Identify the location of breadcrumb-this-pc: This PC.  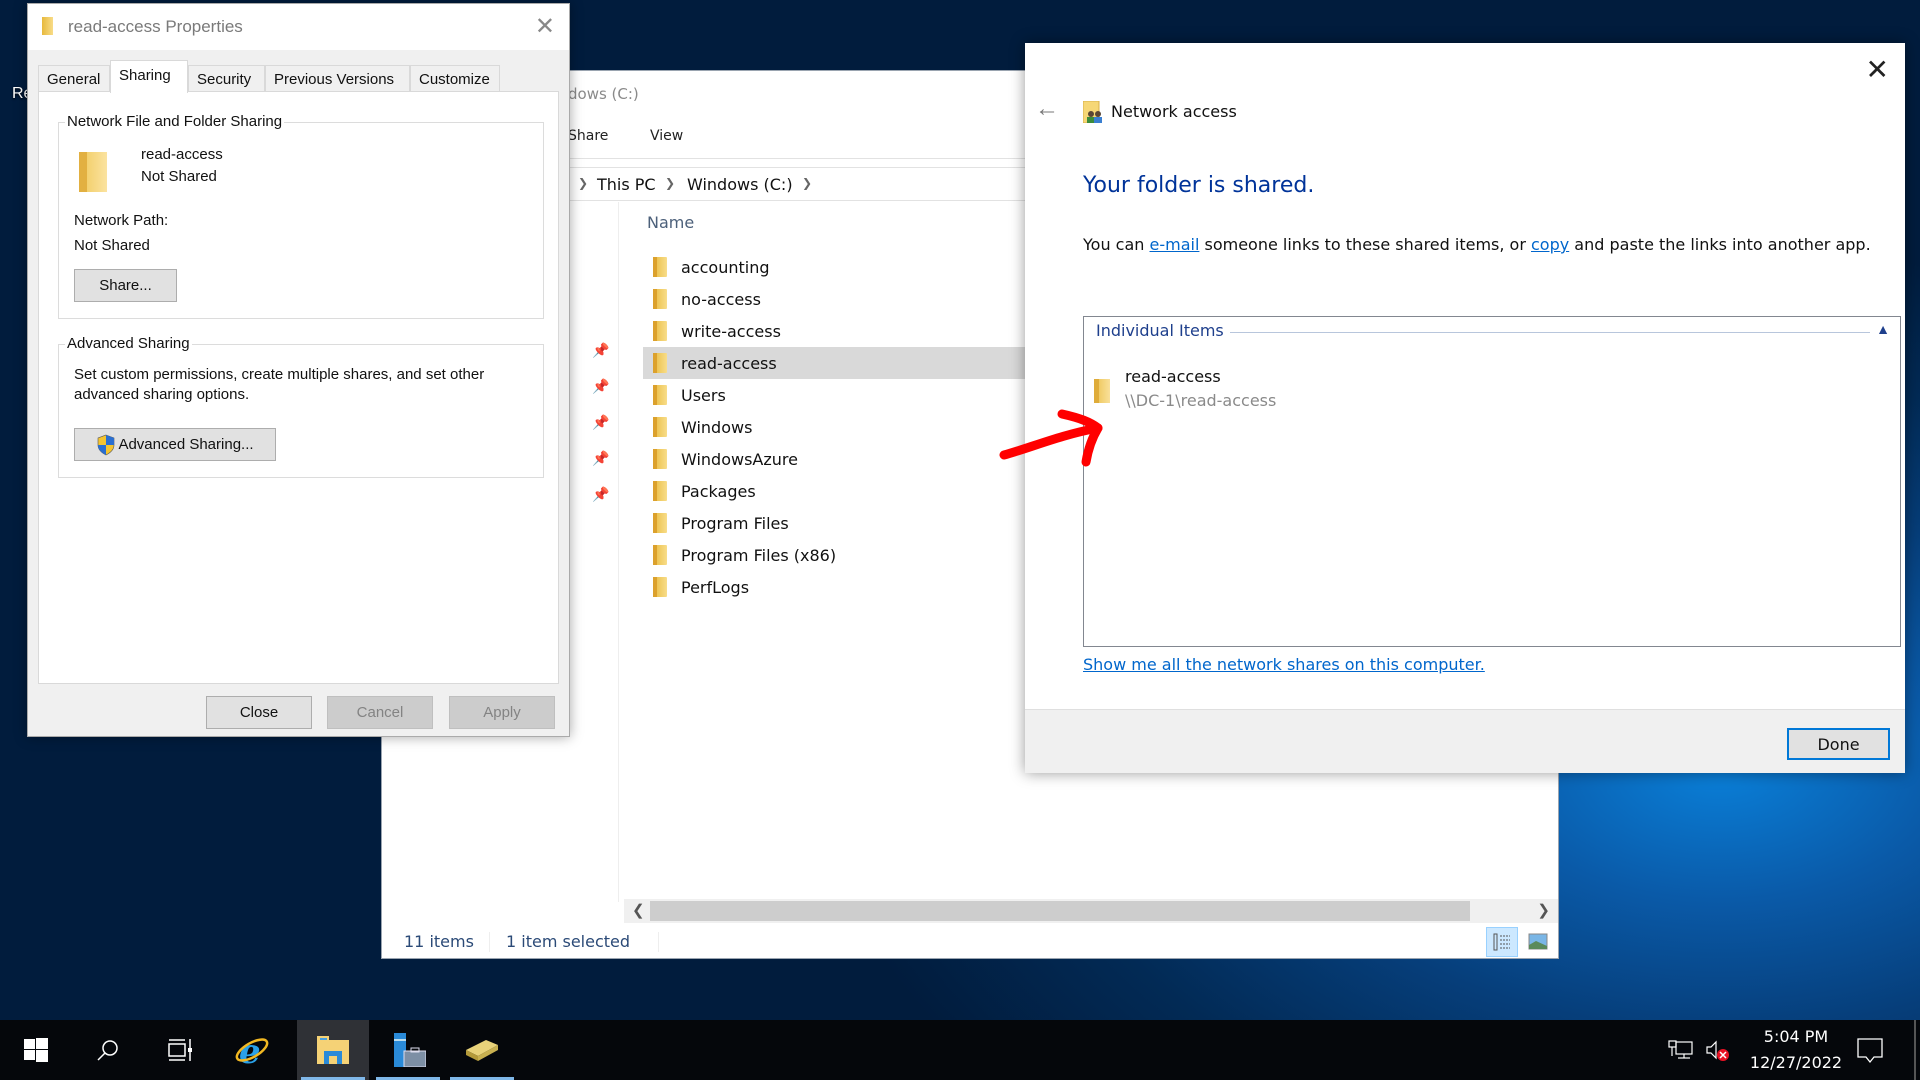
(626, 184).